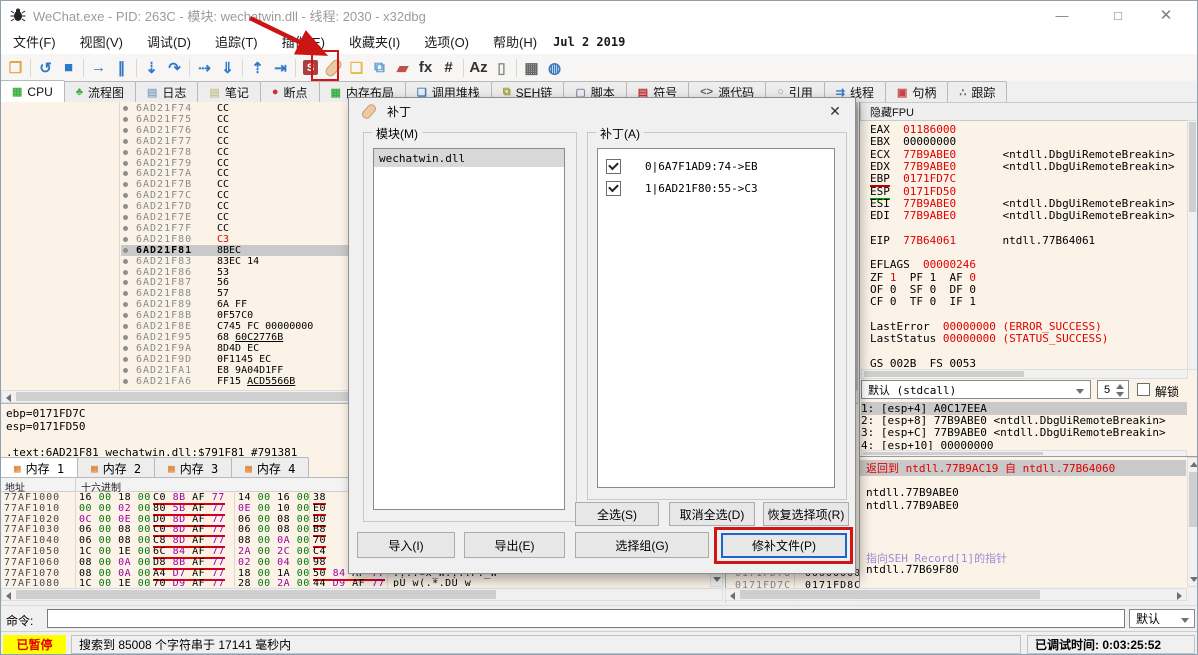 The width and height of the screenshot is (1198, 655). I want to click on patch-file-annotation-box, so click(783, 545).